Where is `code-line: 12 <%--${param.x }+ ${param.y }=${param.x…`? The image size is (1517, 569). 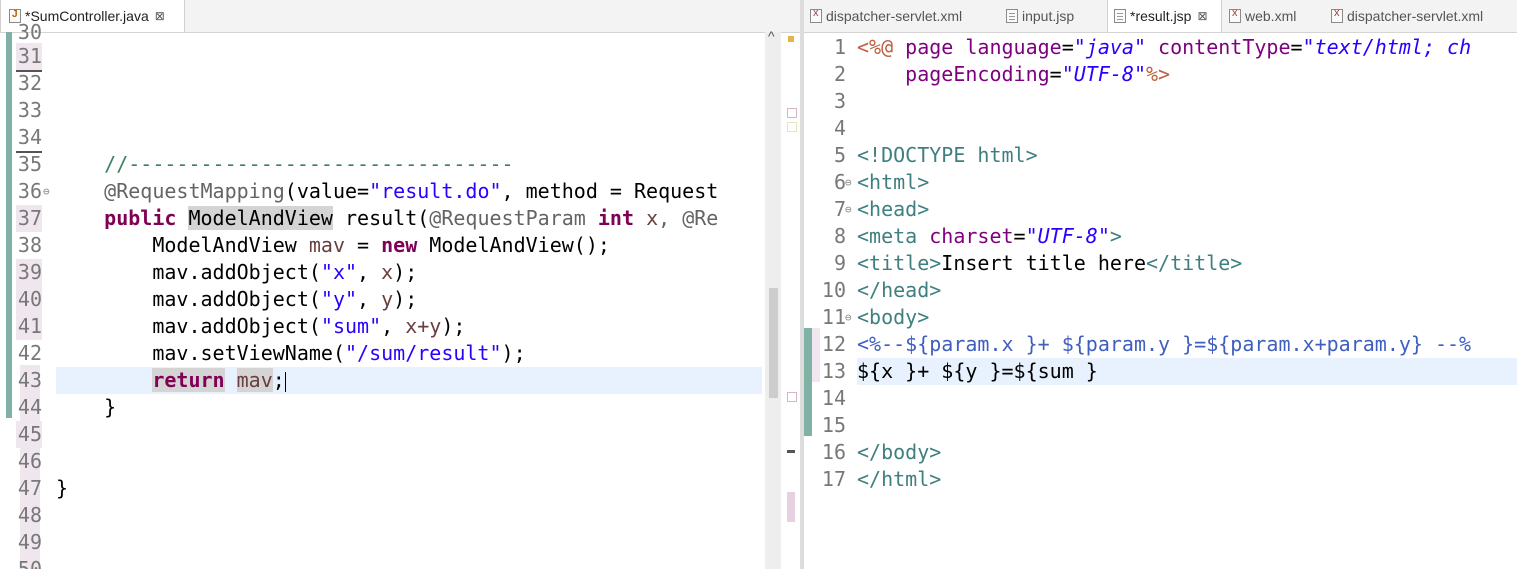 code-line: 12 <%--${param.x }+ ${param.y }=${param.x… is located at coordinates (1146, 344).